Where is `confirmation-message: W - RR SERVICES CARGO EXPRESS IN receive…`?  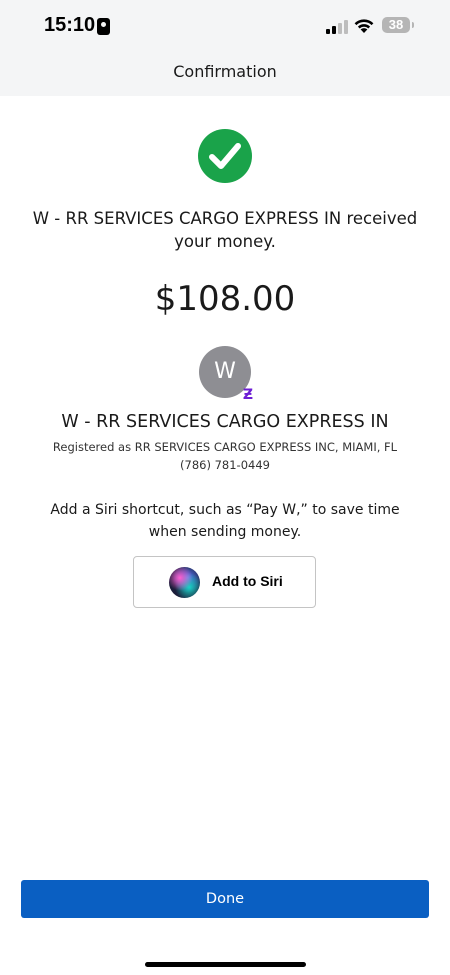
confirmation-message: W - RR SERVICES CARGO EXPRESS IN receive… is located at coordinates (225, 230).